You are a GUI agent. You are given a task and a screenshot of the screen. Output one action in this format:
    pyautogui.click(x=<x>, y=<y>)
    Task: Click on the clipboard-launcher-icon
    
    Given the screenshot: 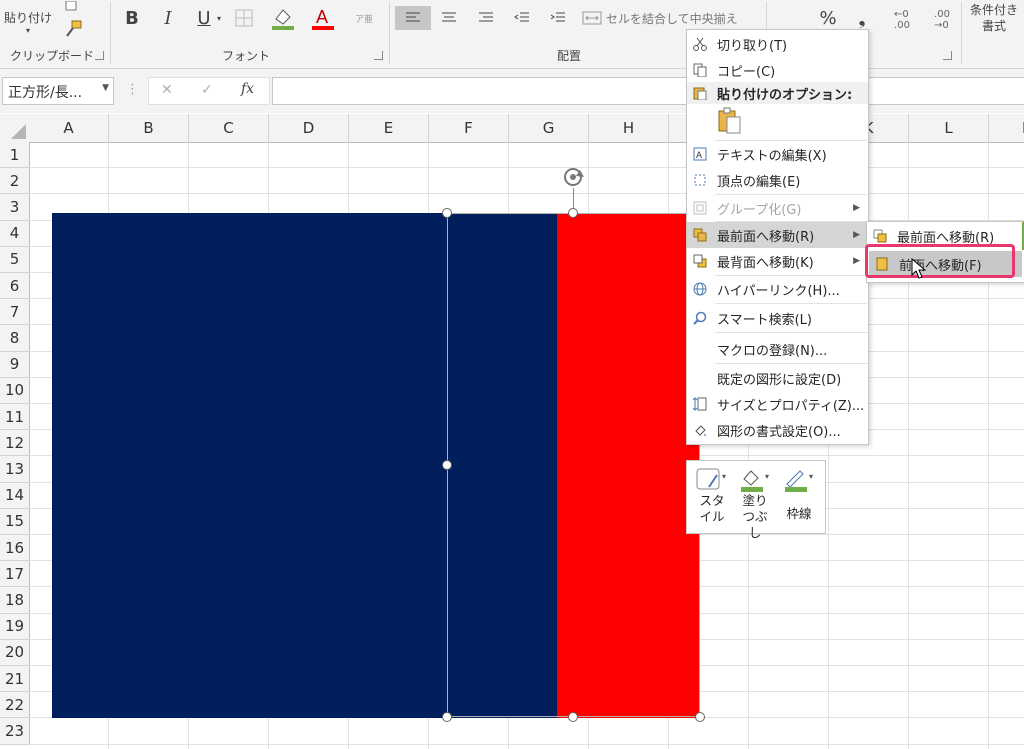 What is the action you would take?
    pyautogui.click(x=99, y=55)
    